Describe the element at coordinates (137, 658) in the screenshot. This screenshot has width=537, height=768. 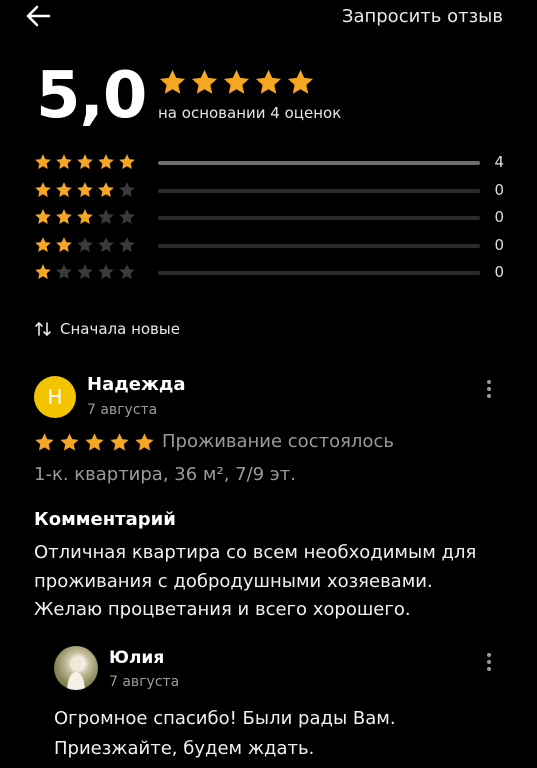
I see `reply-author: Юлия` at that location.